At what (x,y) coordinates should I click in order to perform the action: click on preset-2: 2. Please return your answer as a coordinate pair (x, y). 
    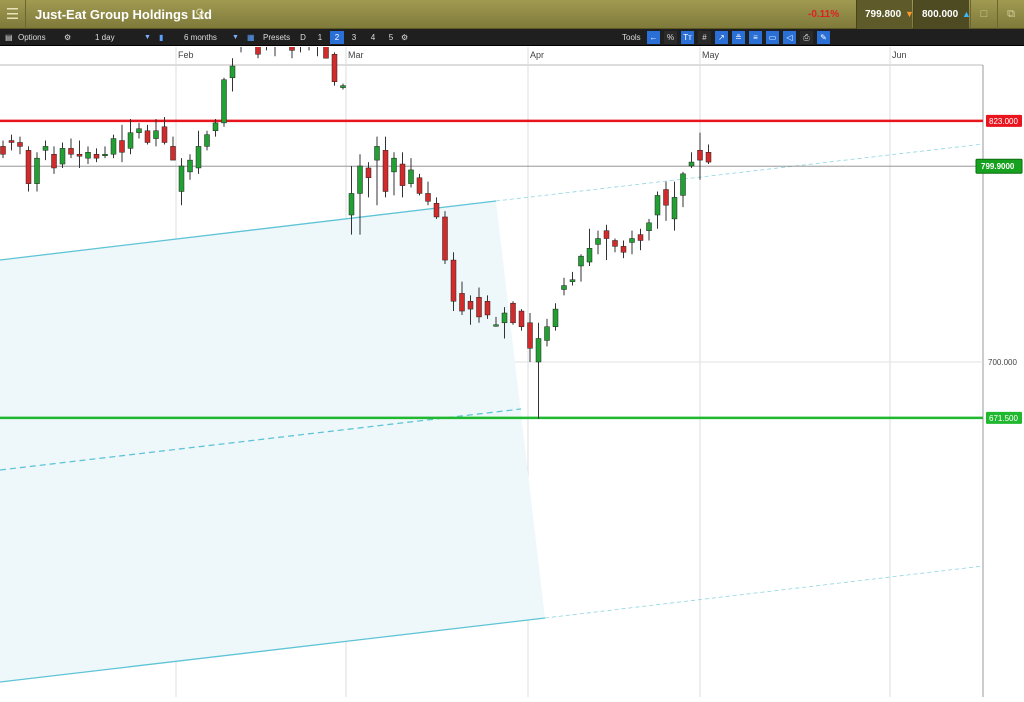
    Looking at the image, I should click on (337, 37).